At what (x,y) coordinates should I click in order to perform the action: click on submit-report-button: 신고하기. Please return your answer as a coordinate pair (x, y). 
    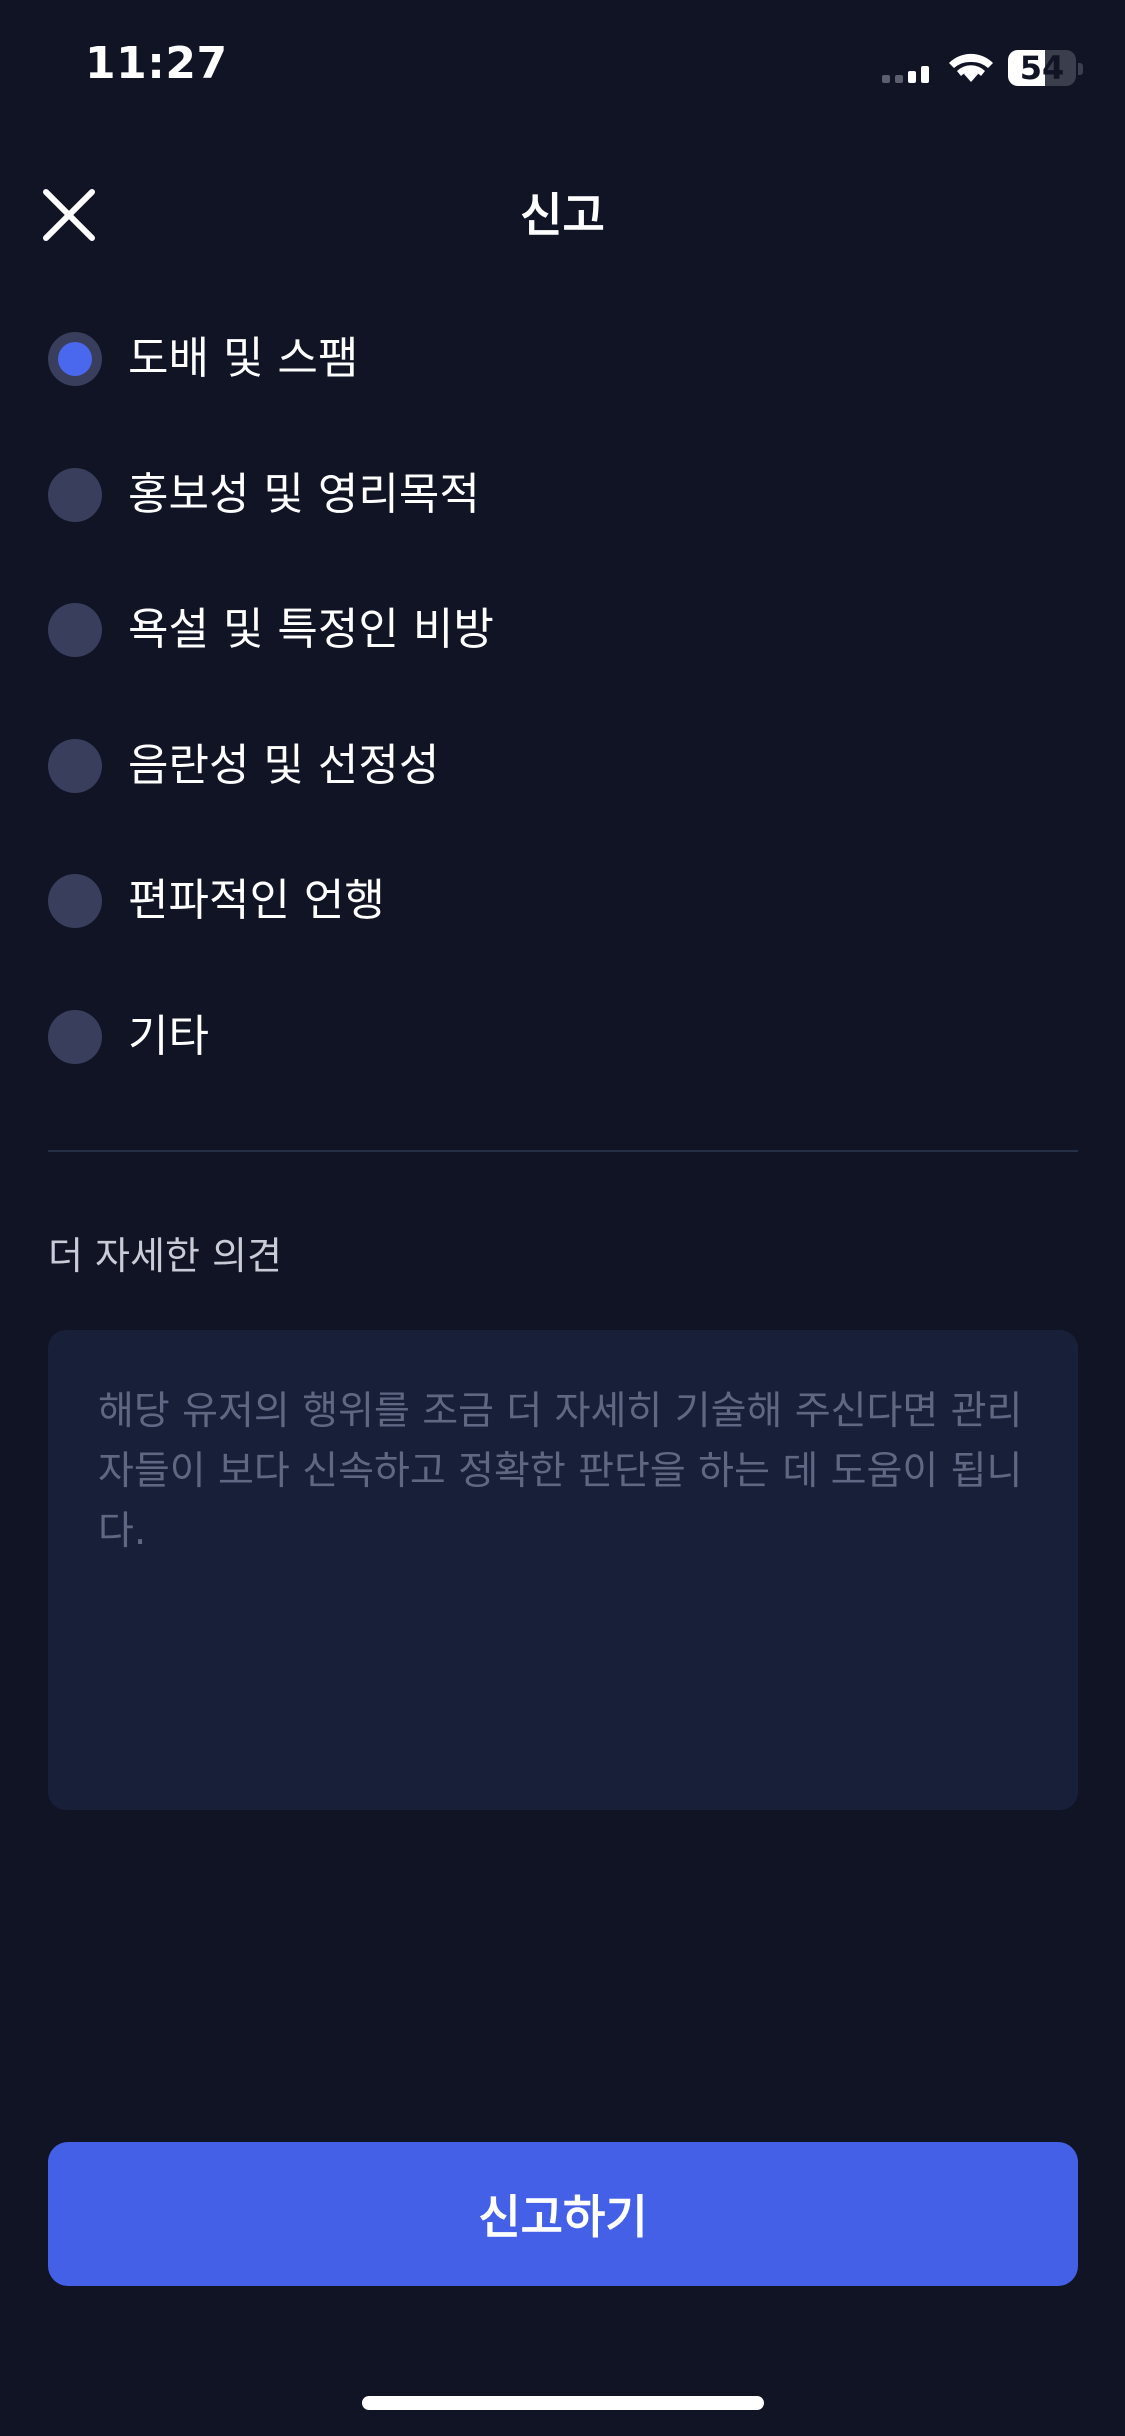
    Looking at the image, I should click on (563, 2214).